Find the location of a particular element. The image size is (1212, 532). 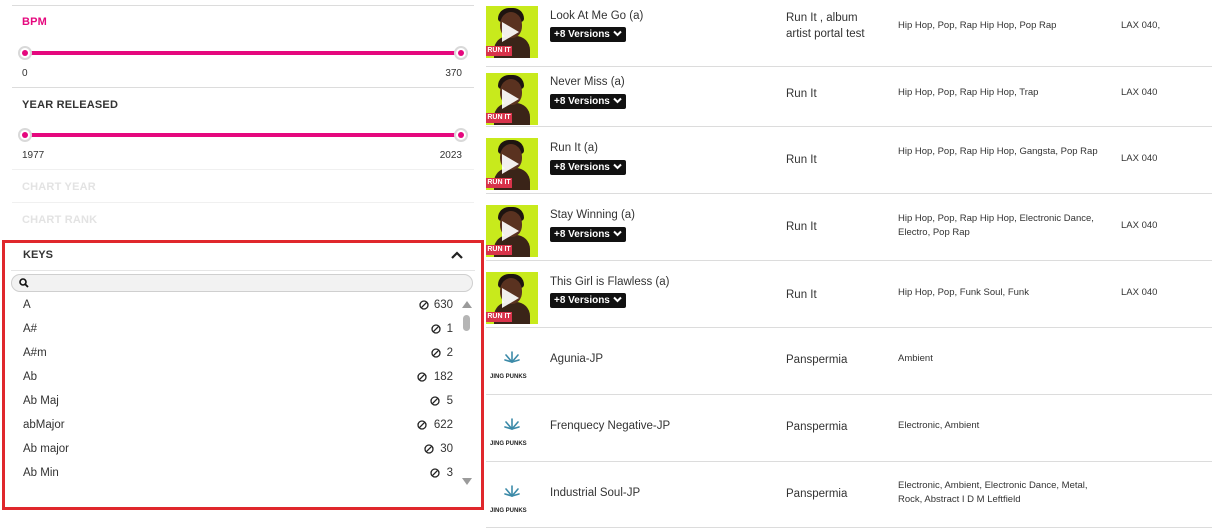

keys-search-input is located at coordinates (246, 284).